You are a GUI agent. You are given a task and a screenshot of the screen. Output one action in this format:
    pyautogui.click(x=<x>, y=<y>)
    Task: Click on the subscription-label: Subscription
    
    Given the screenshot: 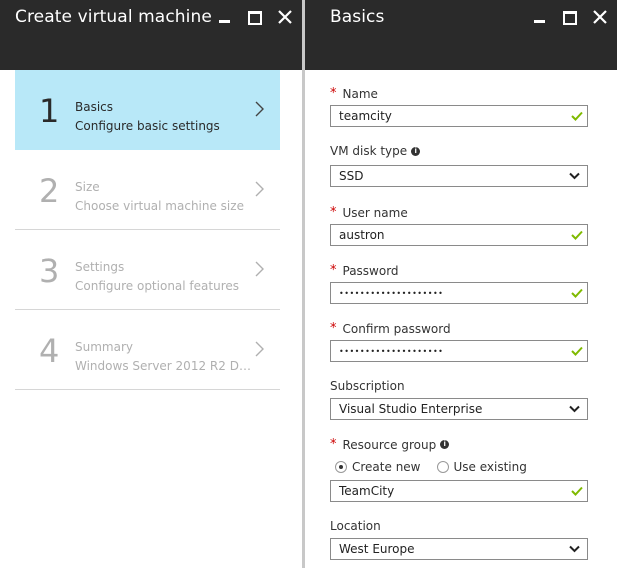 What is the action you would take?
    pyautogui.click(x=367, y=386)
    